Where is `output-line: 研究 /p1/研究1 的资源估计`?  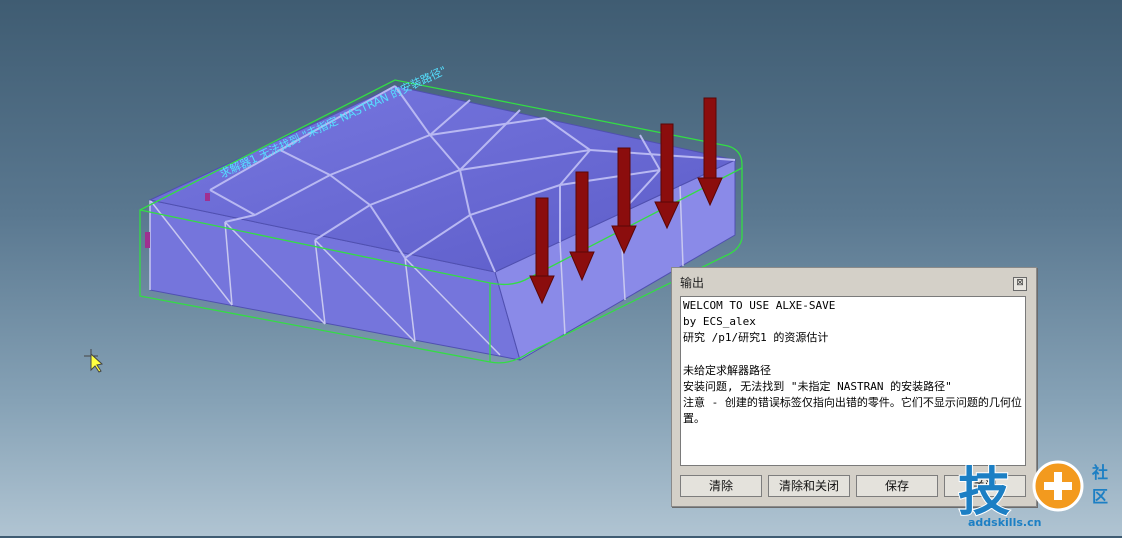 output-line: 研究 /p1/研究1 的资源估计 is located at coordinates (756, 338).